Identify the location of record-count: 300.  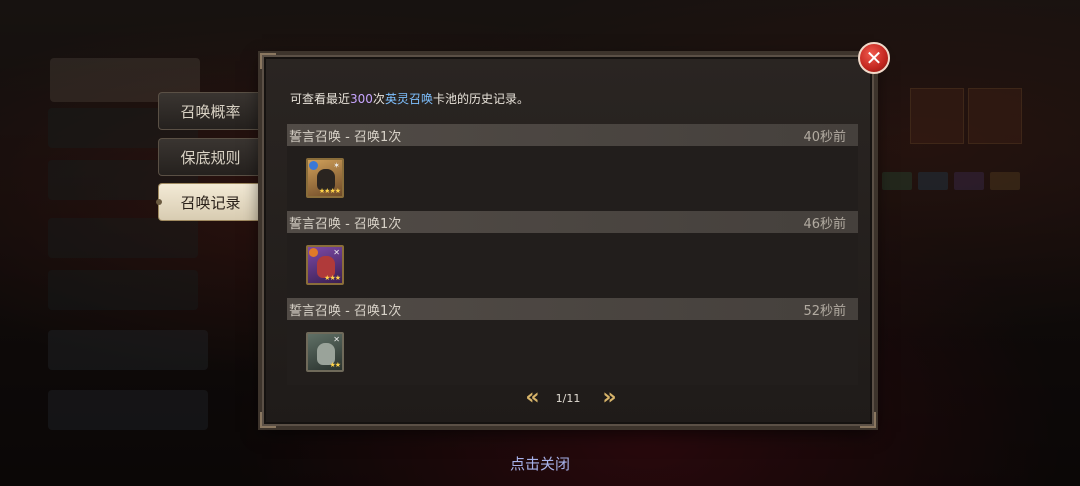
(361, 99).